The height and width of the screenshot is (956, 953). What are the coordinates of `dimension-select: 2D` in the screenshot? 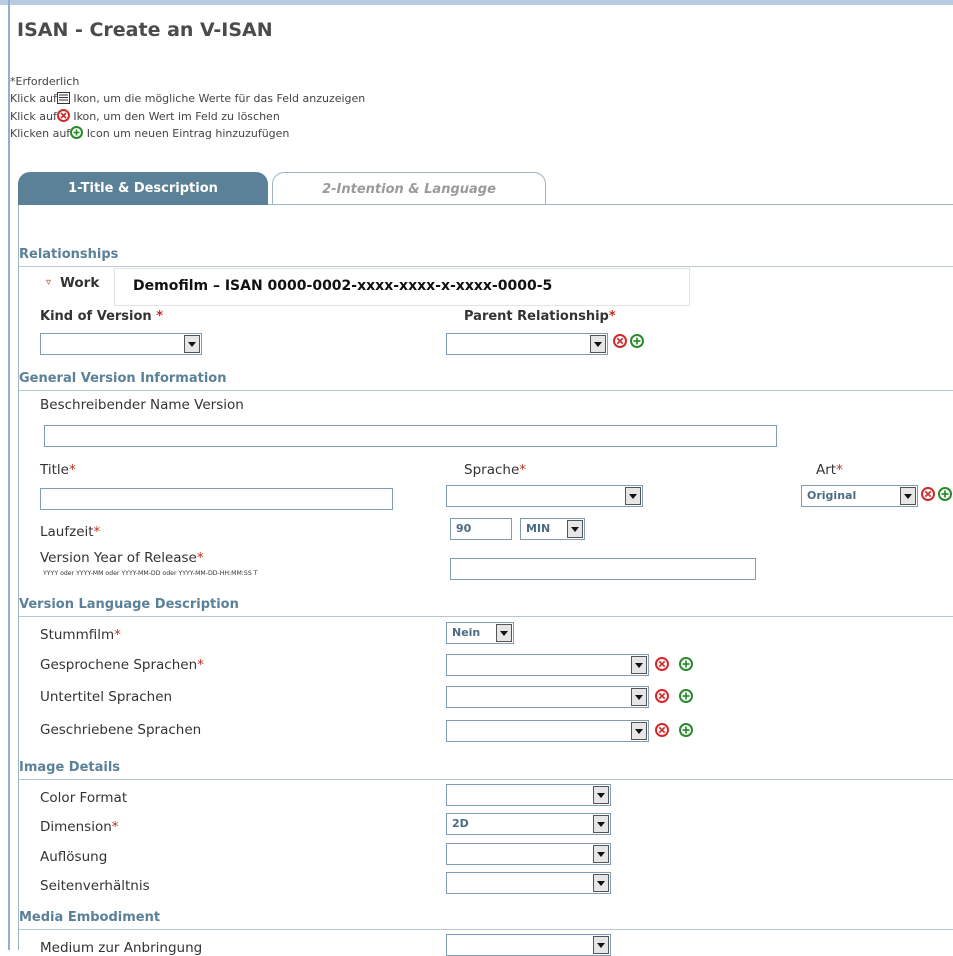 It's located at (528, 824).